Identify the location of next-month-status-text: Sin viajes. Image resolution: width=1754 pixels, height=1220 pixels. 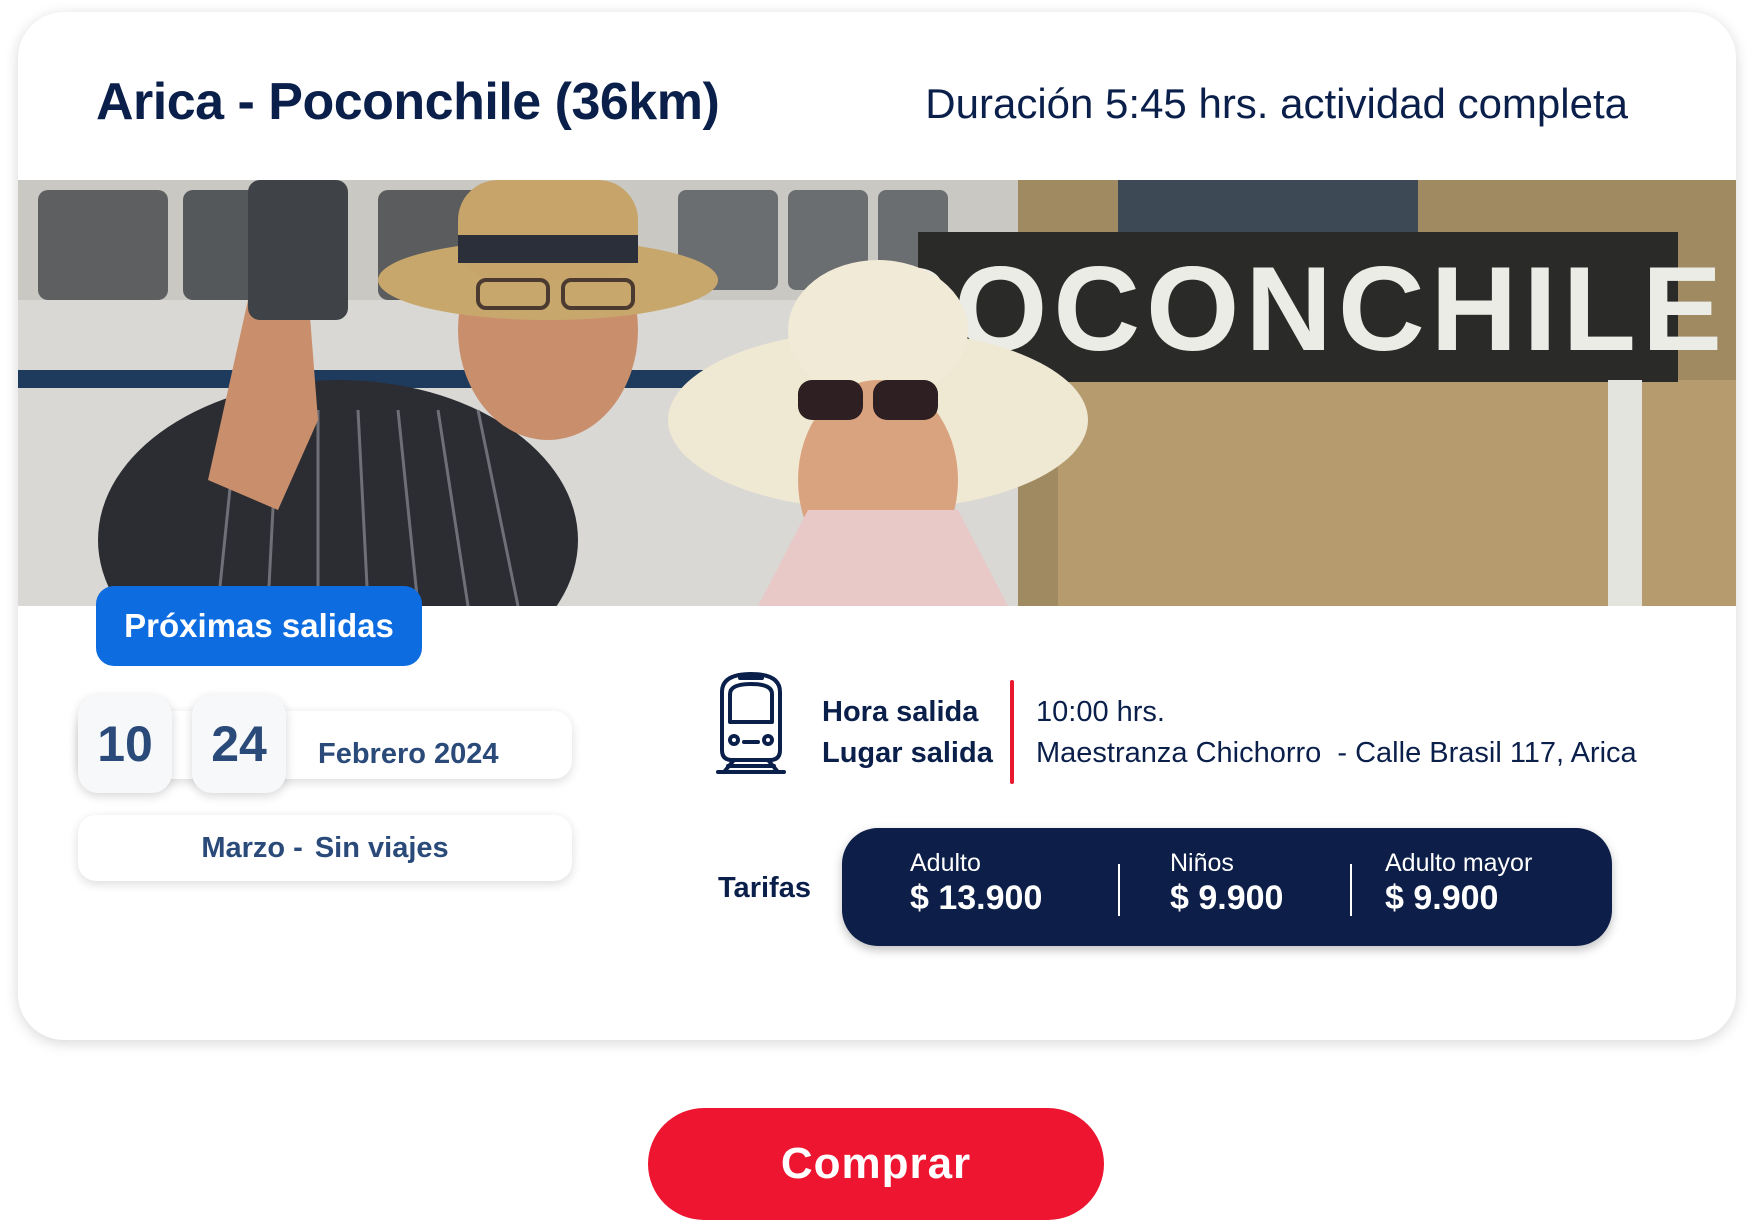
(381, 847).